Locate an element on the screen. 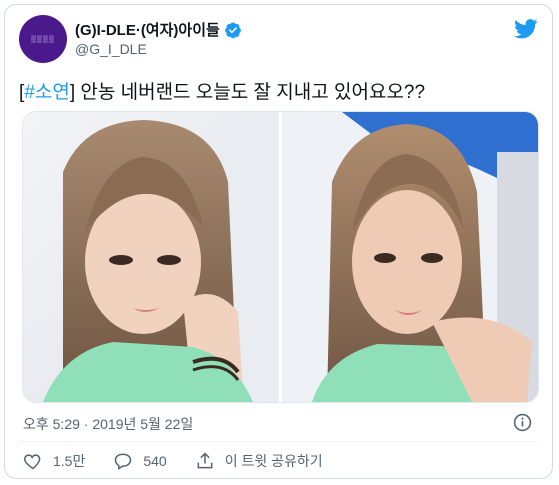 Image resolution: width=559 pixels, height=485 pixels. divider is located at coordinates (278, 441).